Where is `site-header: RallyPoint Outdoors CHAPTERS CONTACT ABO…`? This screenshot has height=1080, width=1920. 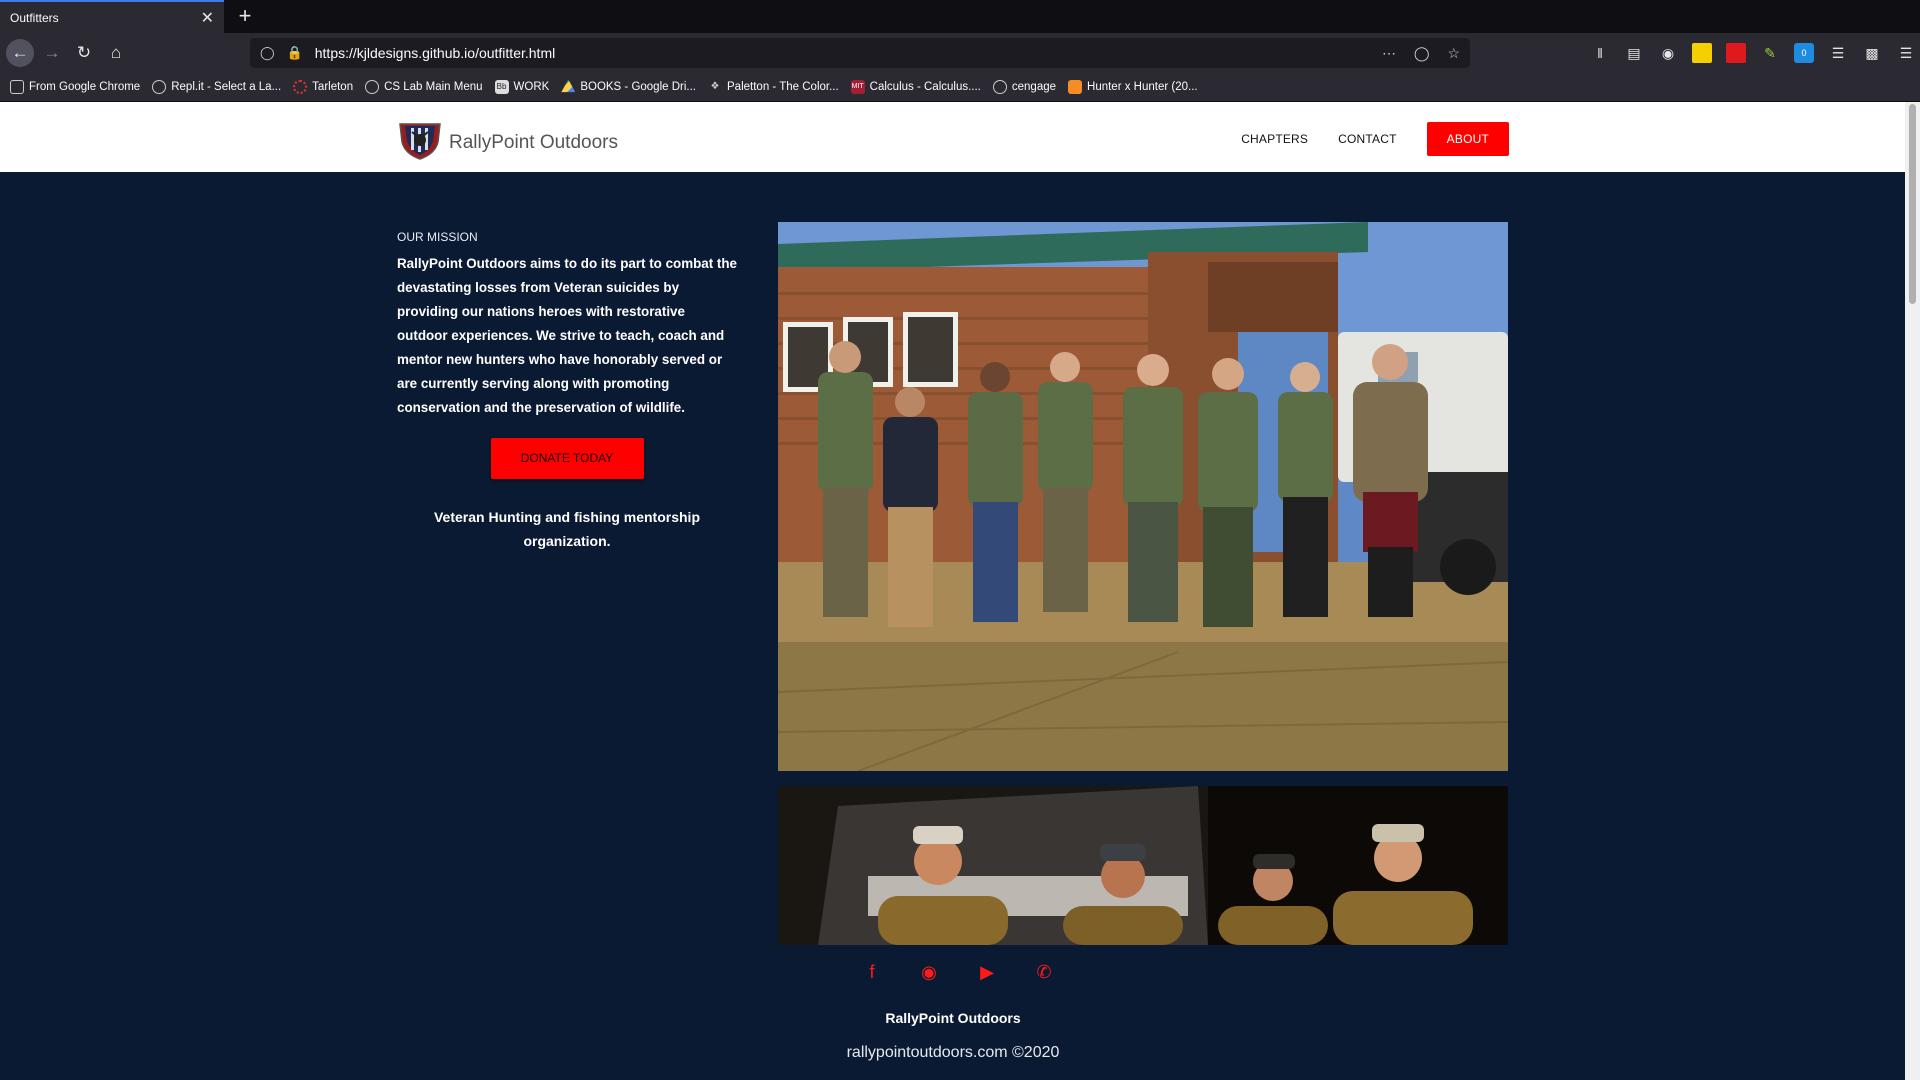 site-header: RallyPoint Outdoors CHAPTERS CONTACT ABO… is located at coordinates (952, 137).